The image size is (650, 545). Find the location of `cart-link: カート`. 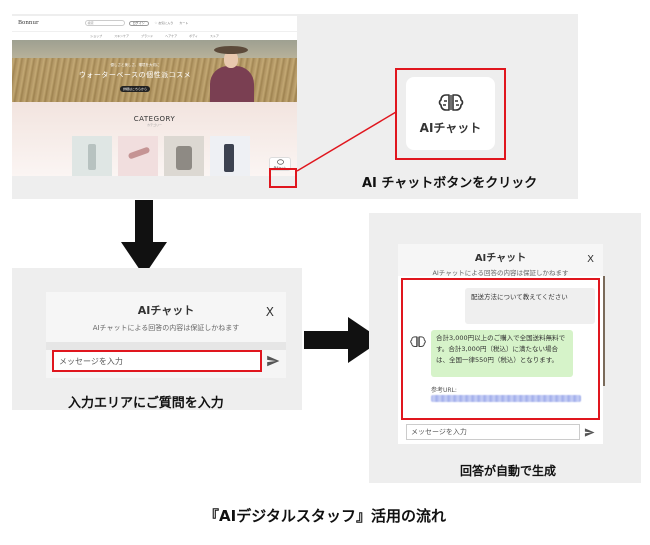

cart-link: カート is located at coordinates (183, 23).